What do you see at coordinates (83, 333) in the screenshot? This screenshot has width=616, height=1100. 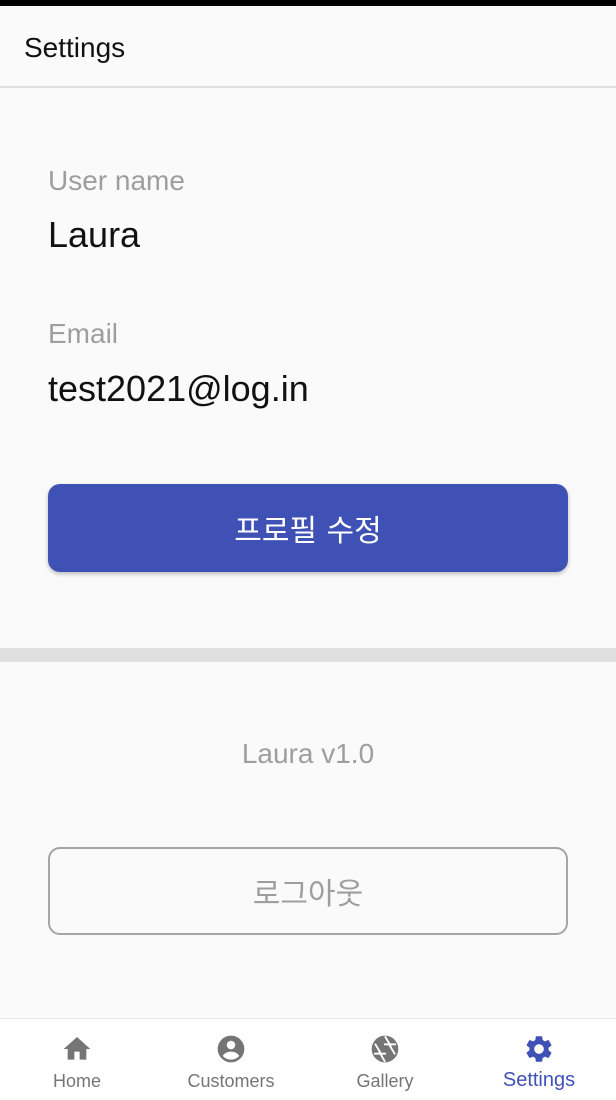 I see `email-label: Email` at bounding box center [83, 333].